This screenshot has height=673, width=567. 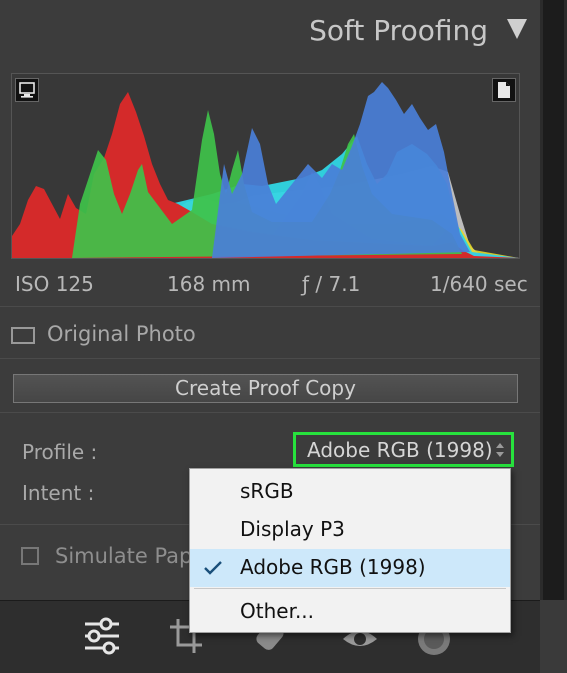 What do you see at coordinates (333, 567) in the screenshot?
I see `menu-item-label: Adobe RGB (1998)` at bounding box center [333, 567].